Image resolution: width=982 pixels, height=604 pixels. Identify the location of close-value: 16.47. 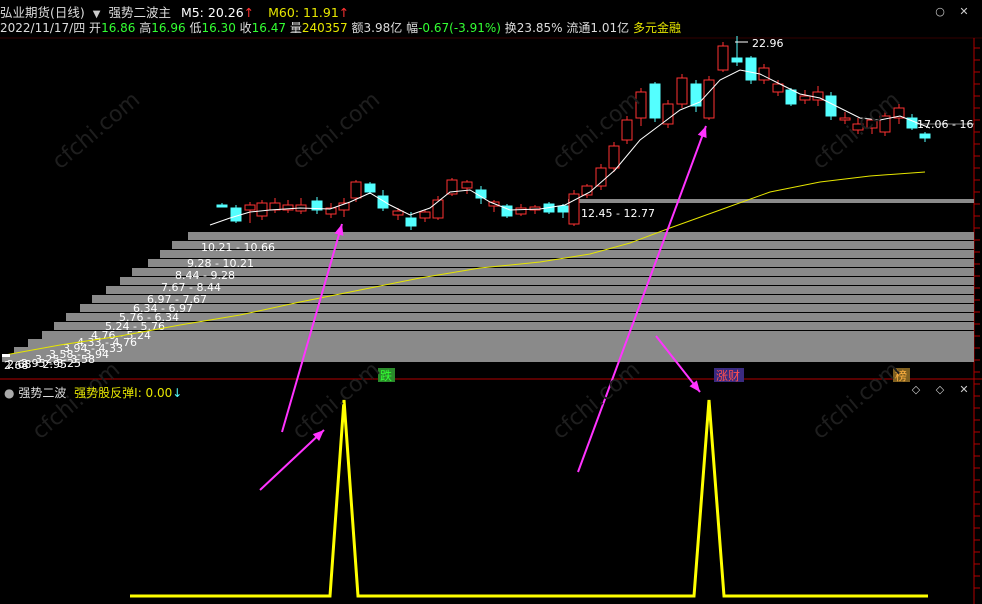
(269, 28).